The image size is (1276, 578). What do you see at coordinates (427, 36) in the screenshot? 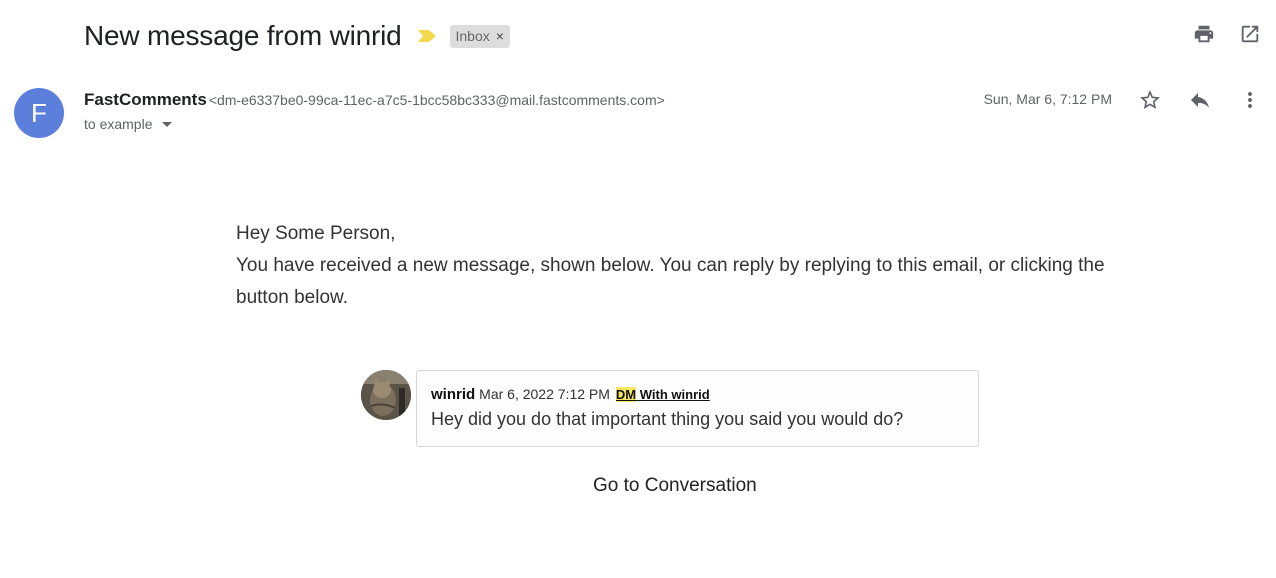
I see `importance-marker-icon` at bounding box center [427, 36].